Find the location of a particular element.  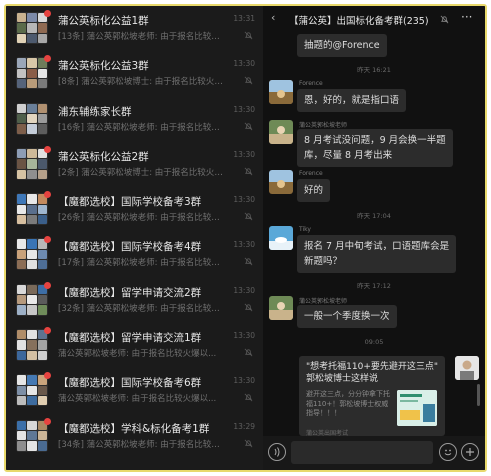

chat-name: 【魔都选校】留学申请交流1群 is located at coordinates (130, 338).